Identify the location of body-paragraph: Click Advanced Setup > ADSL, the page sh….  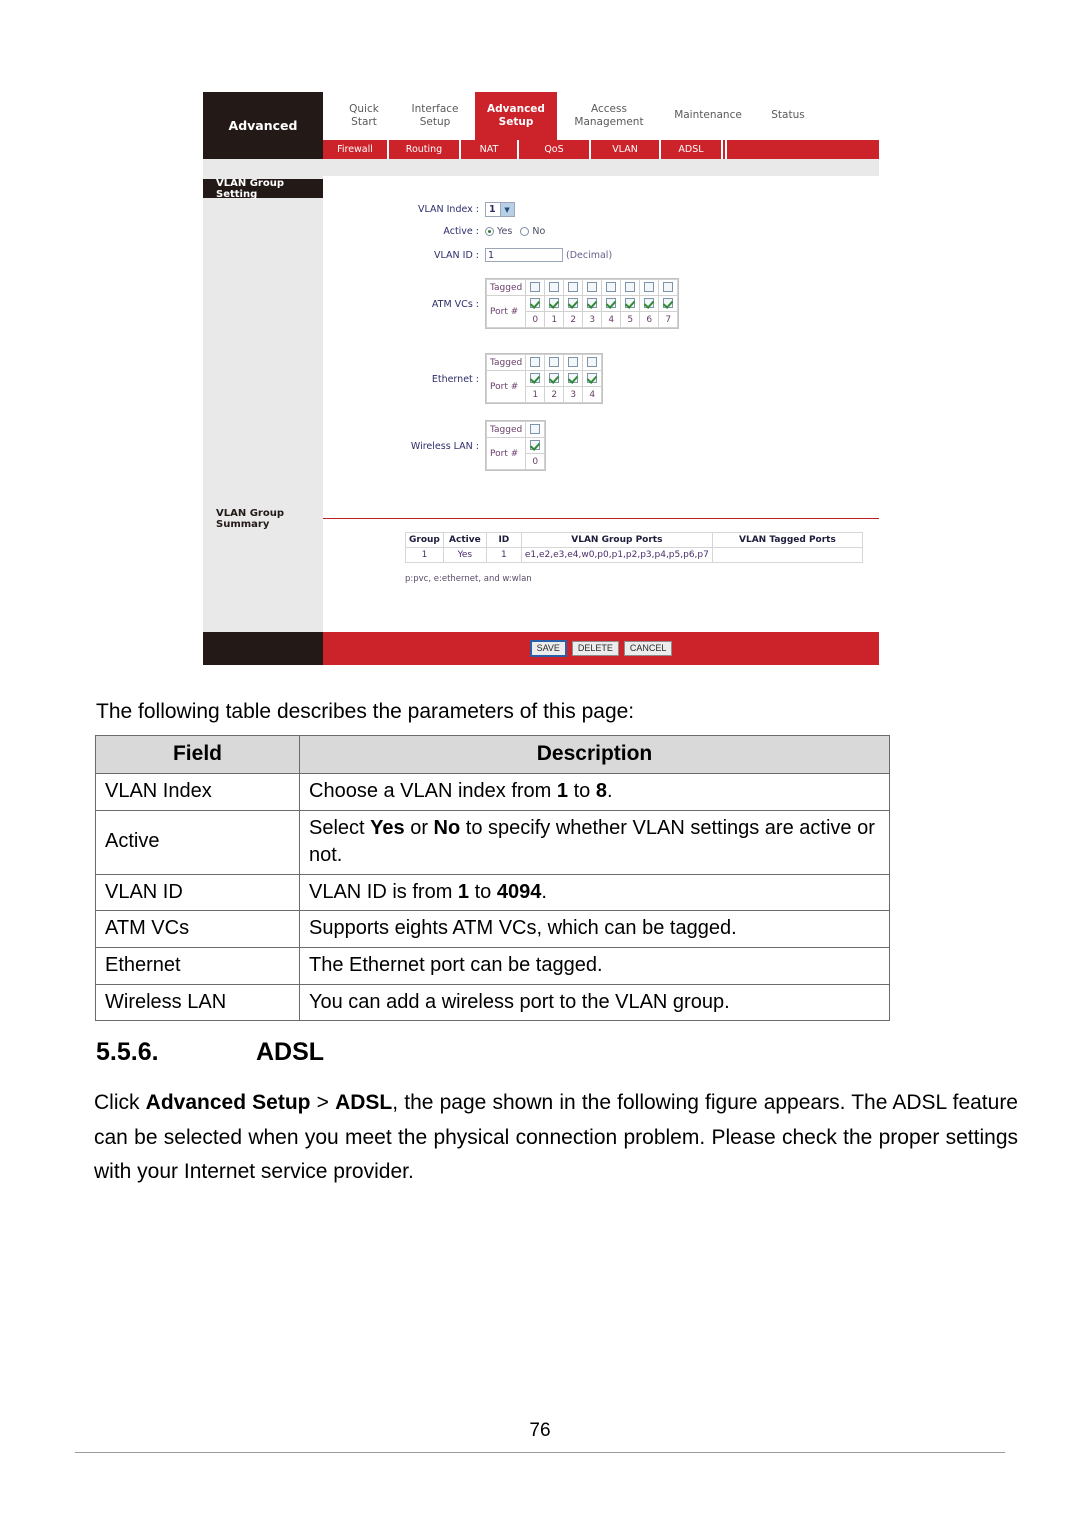
(556, 1137).